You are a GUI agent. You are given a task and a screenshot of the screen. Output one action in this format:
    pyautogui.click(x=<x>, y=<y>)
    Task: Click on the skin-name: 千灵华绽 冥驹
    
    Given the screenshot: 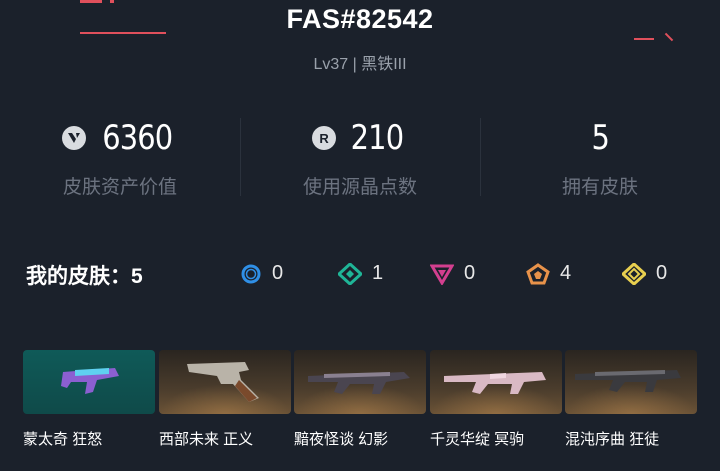 What is the action you would take?
    pyautogui.click(x=477, y=439)
    